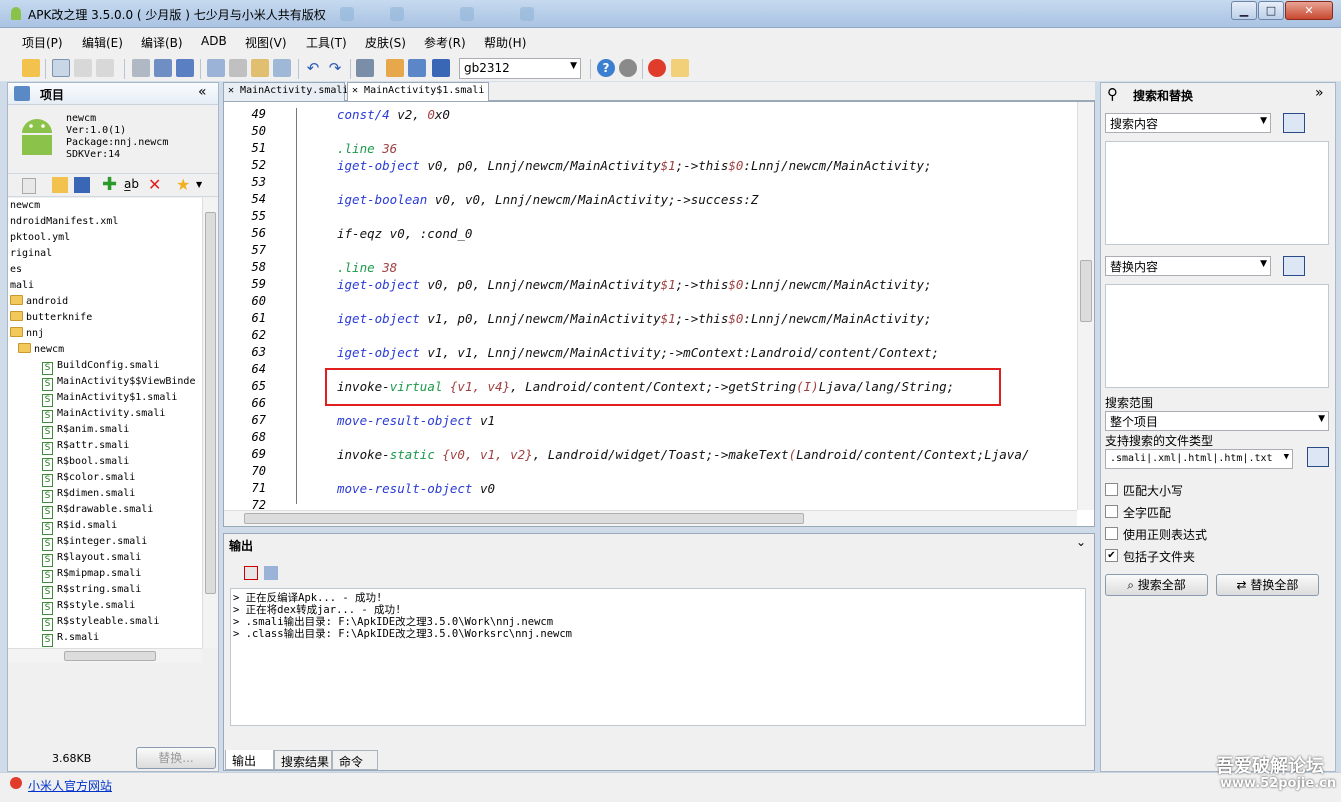 Image resolution: width=1341 pixels, height=802 pixels. What do you see at coordinates (1085, 306) in the screenshot?
I see `editor-vertical-scrollbar` at bounding box center [1085, 306].